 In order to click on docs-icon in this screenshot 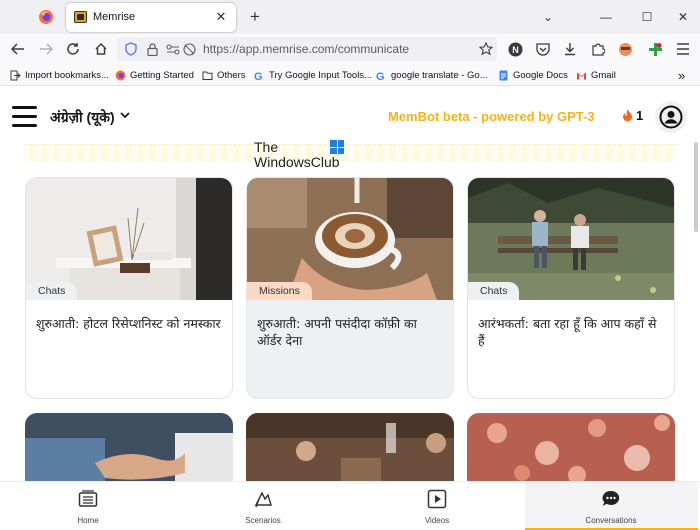, I will do `click(503, 75)`.